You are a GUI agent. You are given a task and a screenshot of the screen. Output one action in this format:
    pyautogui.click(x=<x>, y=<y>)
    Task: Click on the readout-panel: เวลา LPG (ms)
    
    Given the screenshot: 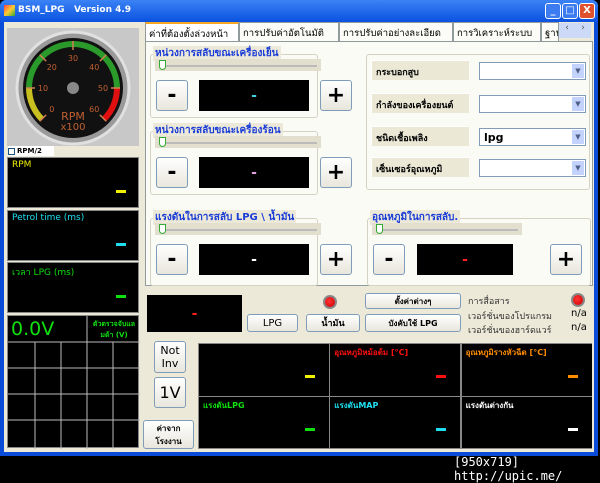 What is the action you would take?
    pyautogui.click(x=73, y=287)
    